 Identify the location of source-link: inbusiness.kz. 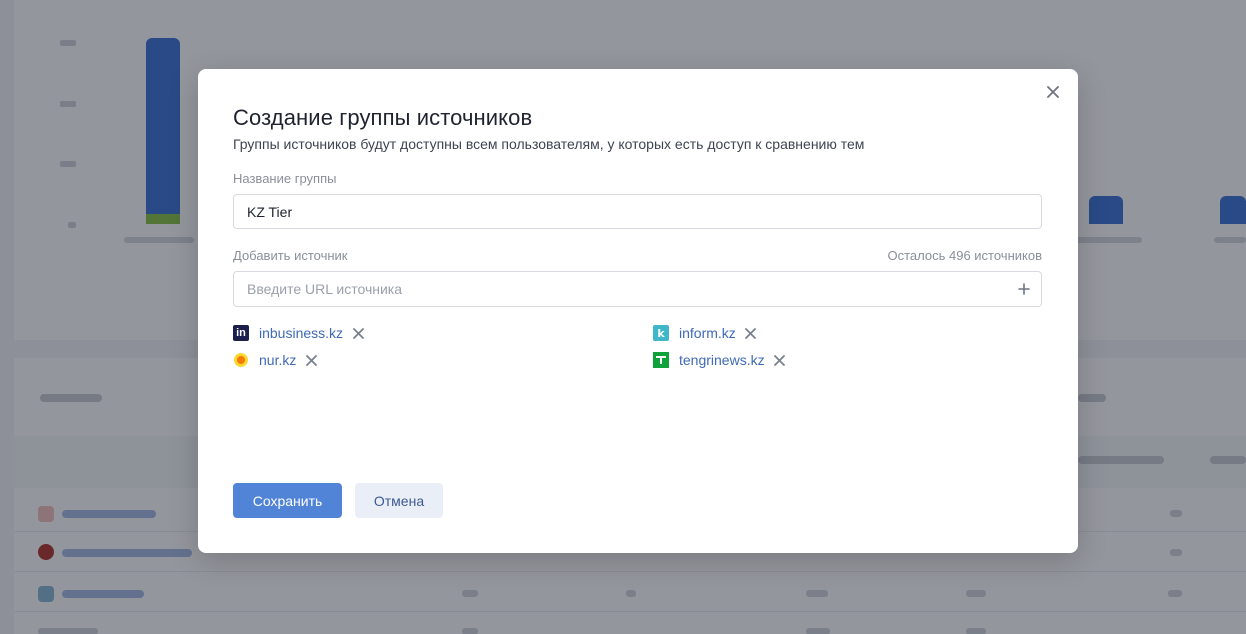
(301, 333).